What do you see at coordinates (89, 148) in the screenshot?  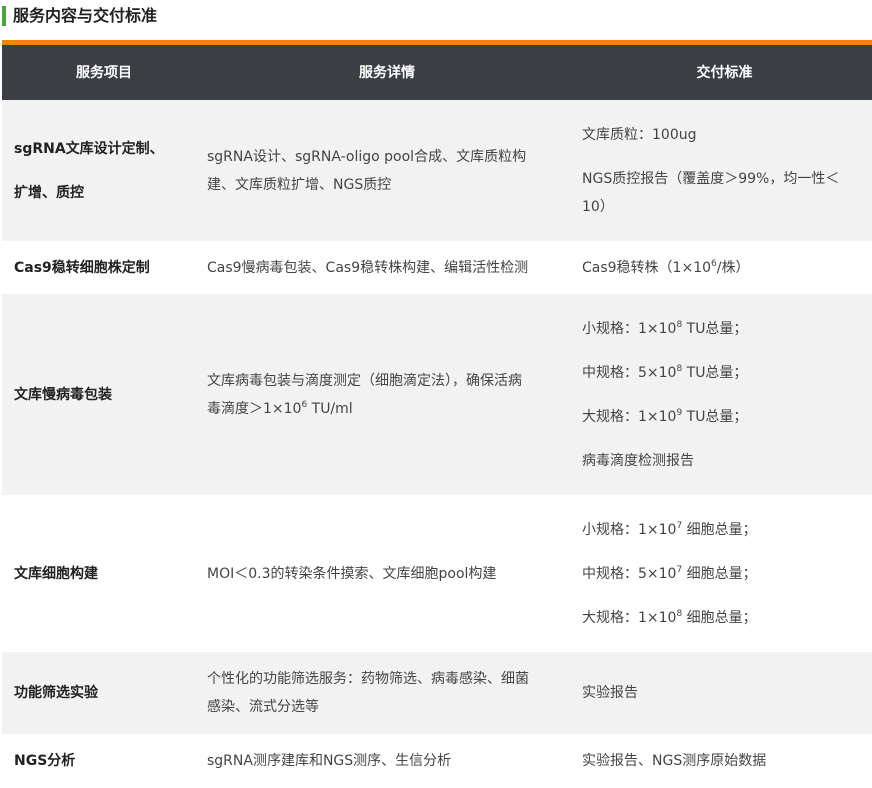 I see `service-item-line: sgRNA文库设计定制、` at bounding box center [89, 148].